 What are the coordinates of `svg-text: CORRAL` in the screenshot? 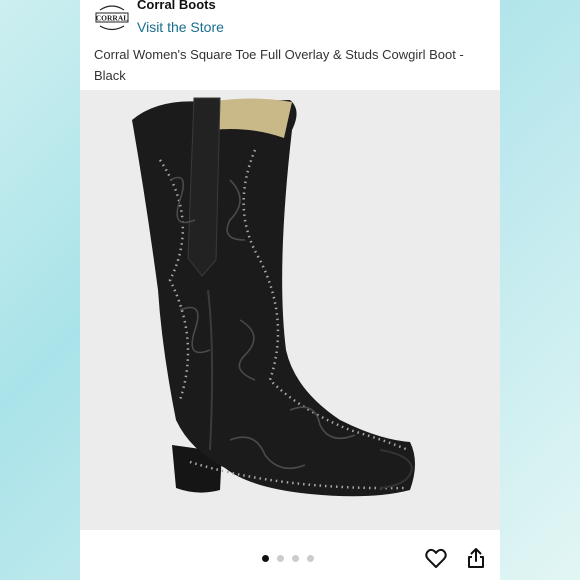 It's located at (112, 18).